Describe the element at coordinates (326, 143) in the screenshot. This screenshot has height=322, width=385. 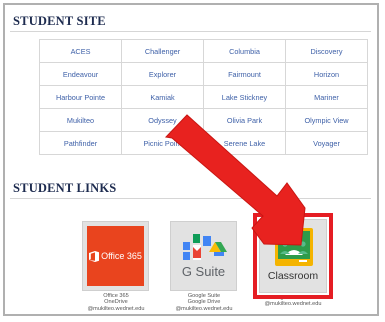
I see `school-link-voyager: Voyager` at that location.